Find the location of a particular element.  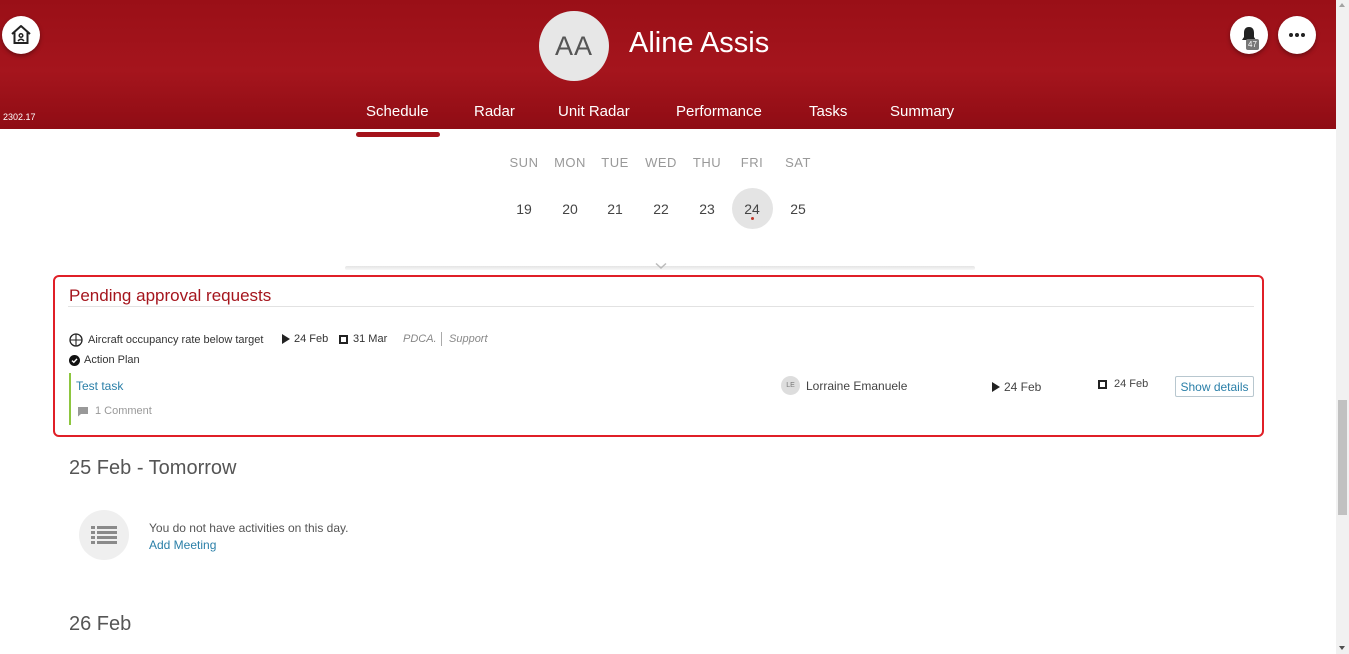

show-details-button: Show details is located at coordinates (1214, 386).